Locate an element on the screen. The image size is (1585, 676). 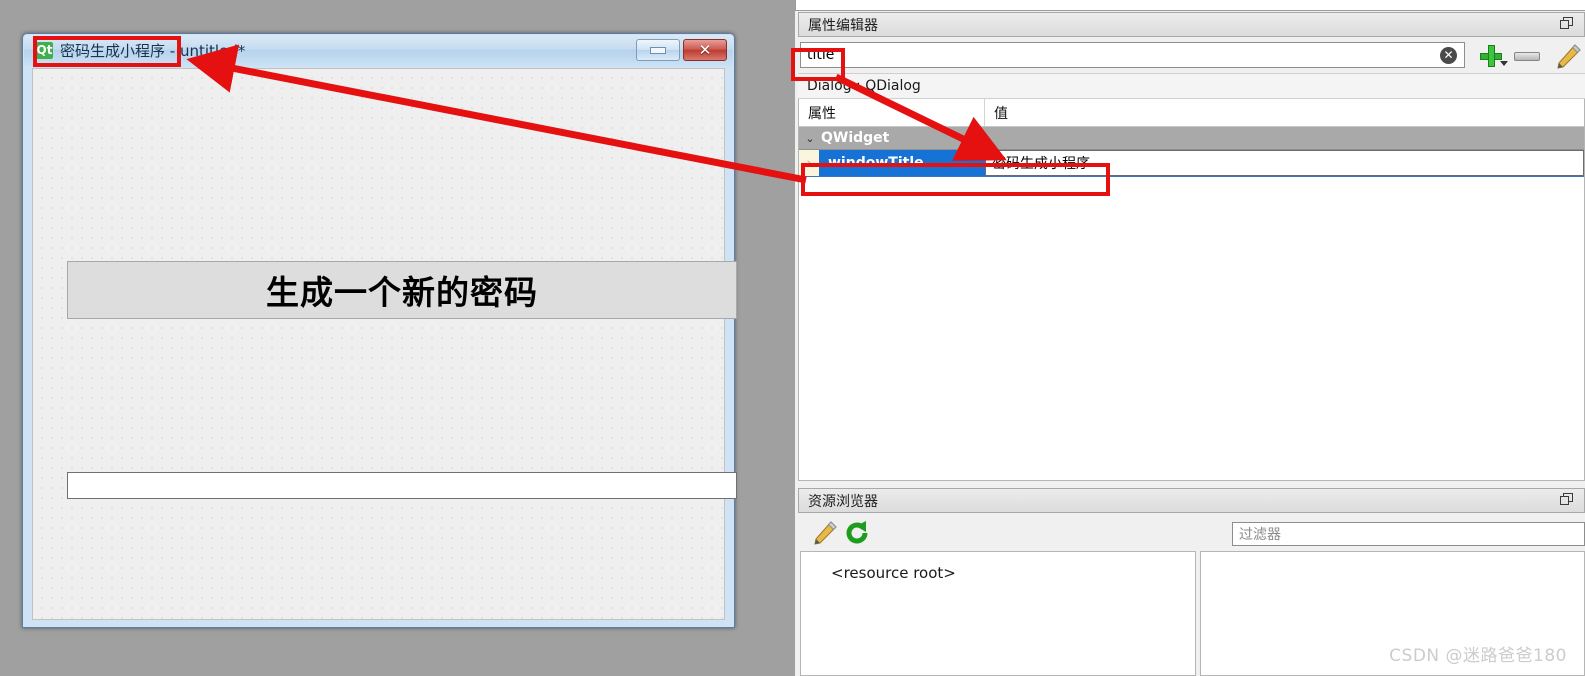
password-output-field is located at coordinates (402, 485).